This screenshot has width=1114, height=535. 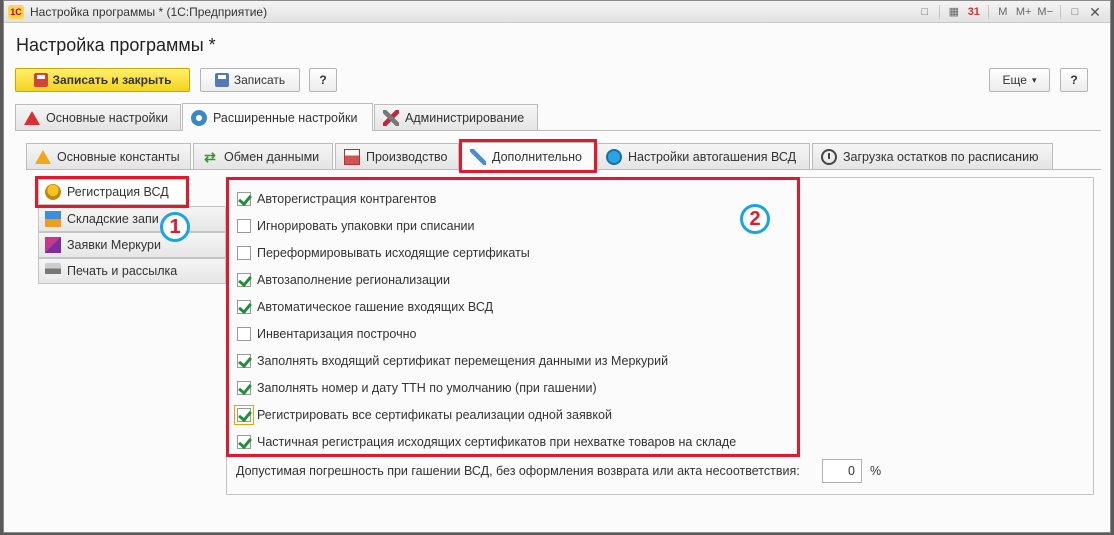 What do you see at coordinates (1075, 12) in the screenshot?
I see `maximize-icon: □` at bounding box center [1075, 12].